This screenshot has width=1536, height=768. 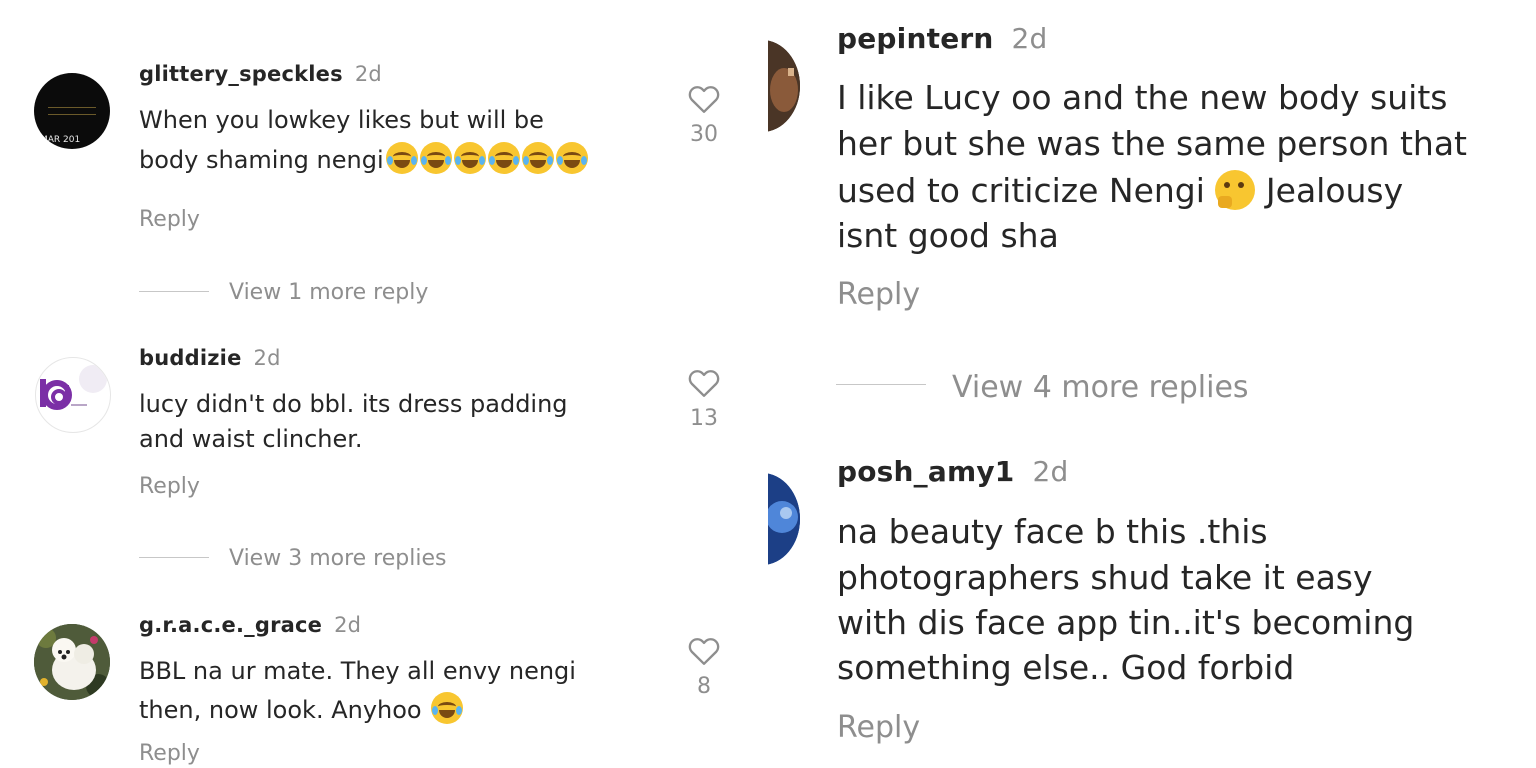 I want to click on comment-text-line: used to criticize Nengi Jealousy, so click(x=1120, y=190).